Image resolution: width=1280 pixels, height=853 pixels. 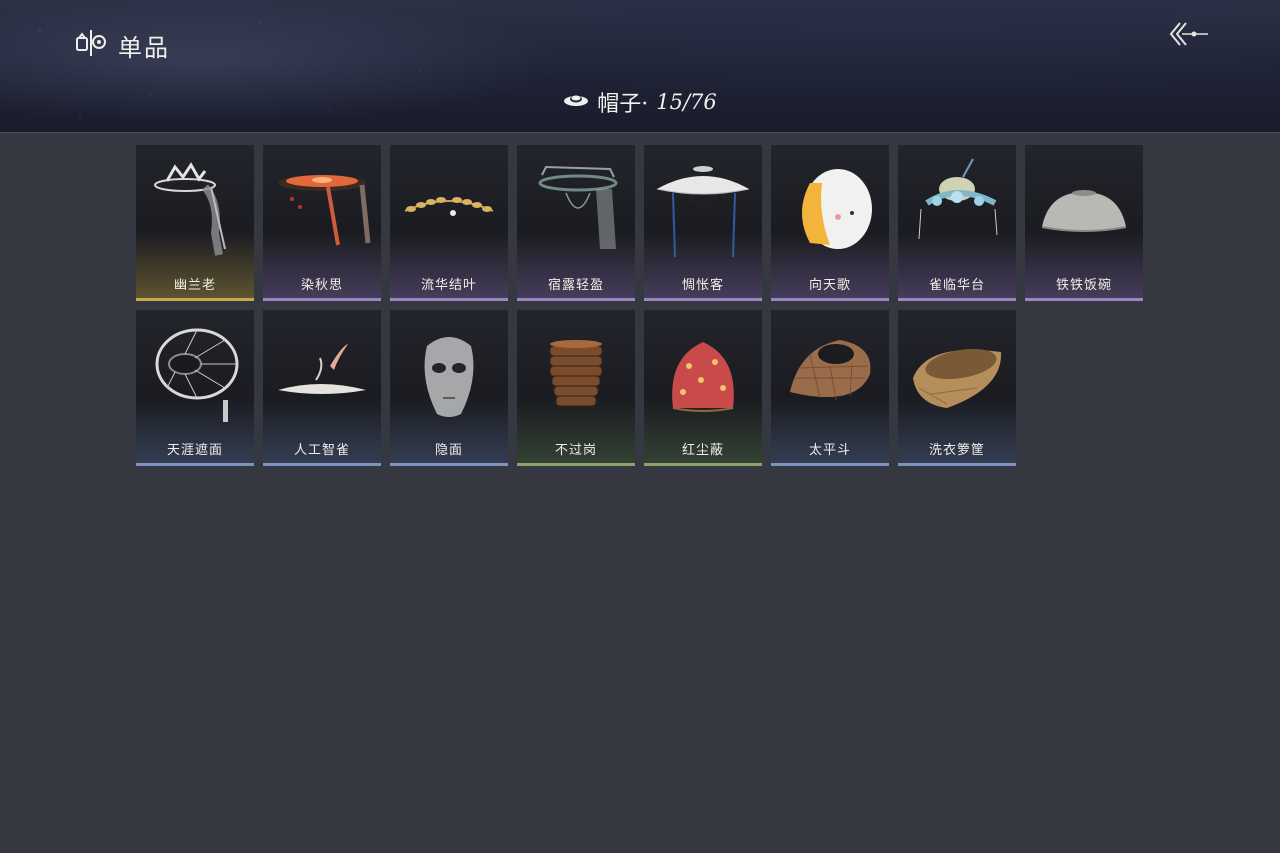 What do you see at coordinates (448, 450) in the screenshot?
I see `item-name: 隐面` at bounding box center [448, 450].